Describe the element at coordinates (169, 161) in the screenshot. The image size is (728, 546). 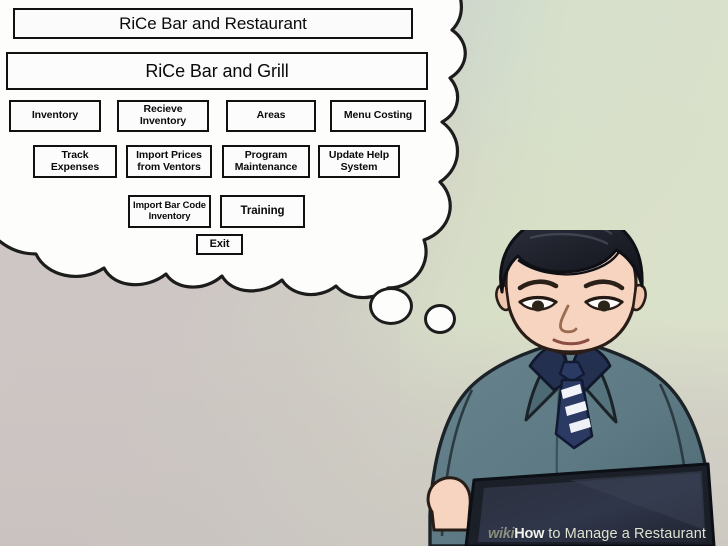
I see `button-import-prices-from-ventors: Import Prices from Ventors` at that location.